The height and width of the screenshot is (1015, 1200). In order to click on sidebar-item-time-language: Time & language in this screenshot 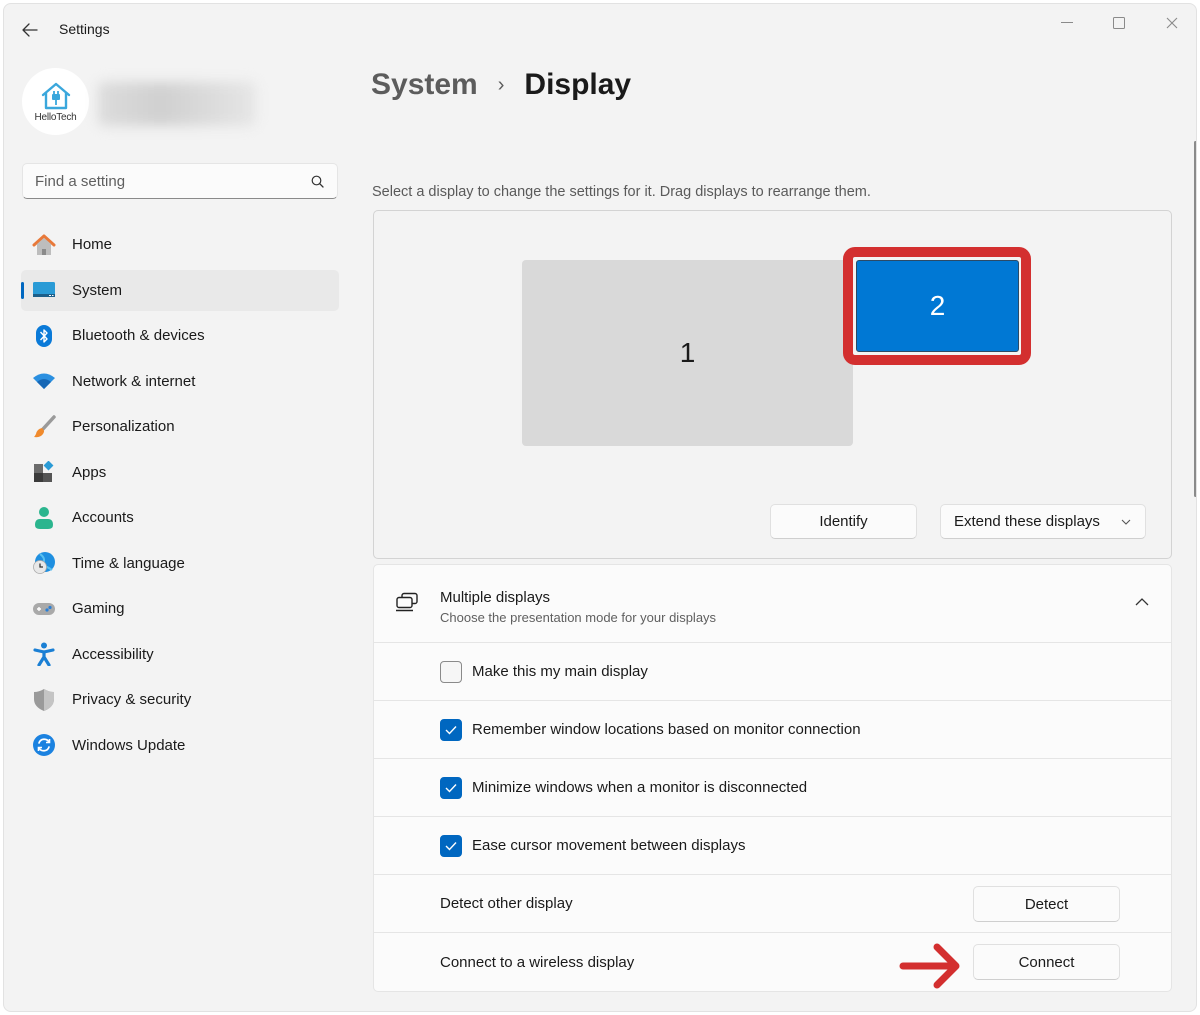, I will do `click(180, 563)`.